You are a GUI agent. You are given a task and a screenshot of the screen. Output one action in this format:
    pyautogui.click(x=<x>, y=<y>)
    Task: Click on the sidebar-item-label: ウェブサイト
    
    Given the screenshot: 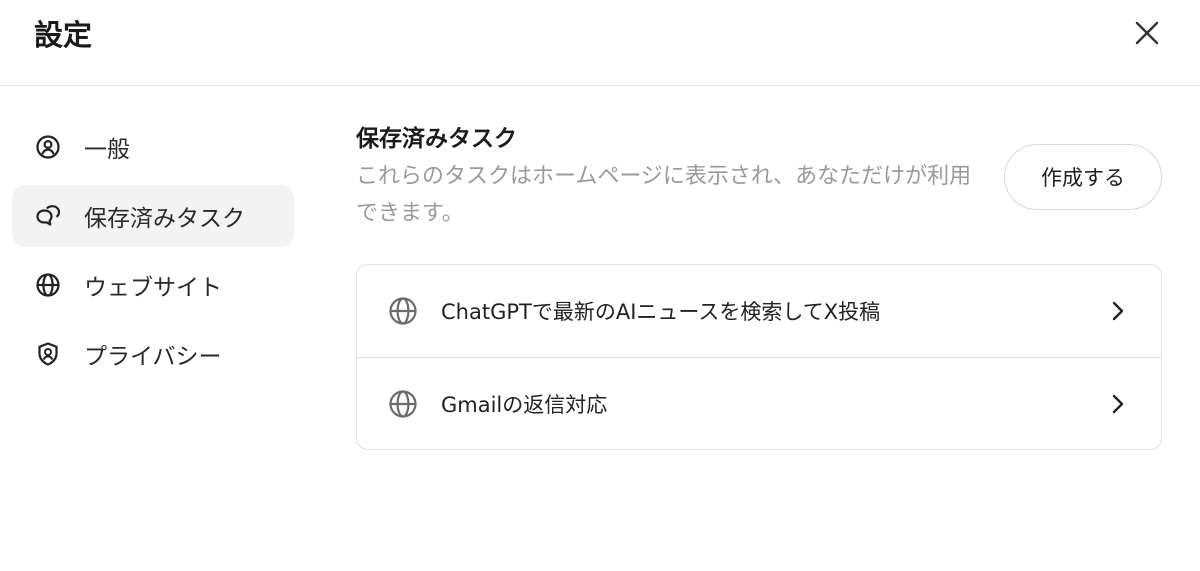 What is the action you would take?
    pyautogui.click(x=153, y=288)
    